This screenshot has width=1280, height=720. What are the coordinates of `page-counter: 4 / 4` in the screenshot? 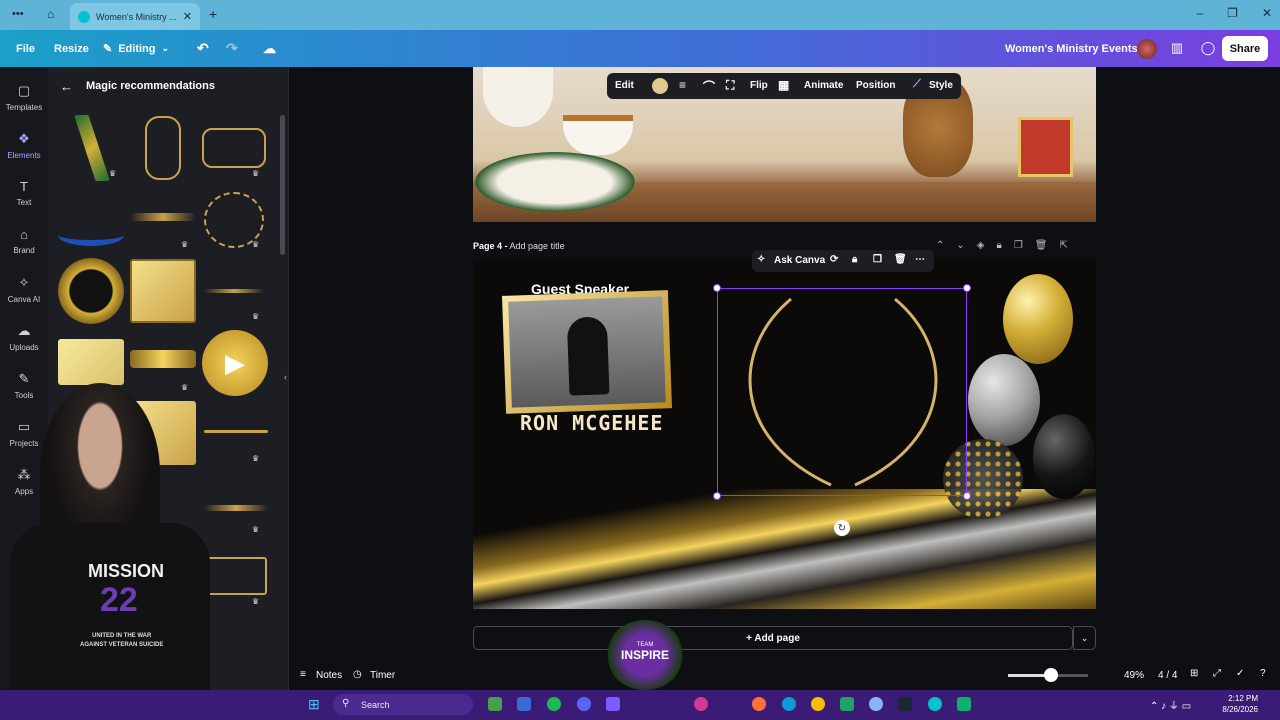 It's located at (1167, 675).